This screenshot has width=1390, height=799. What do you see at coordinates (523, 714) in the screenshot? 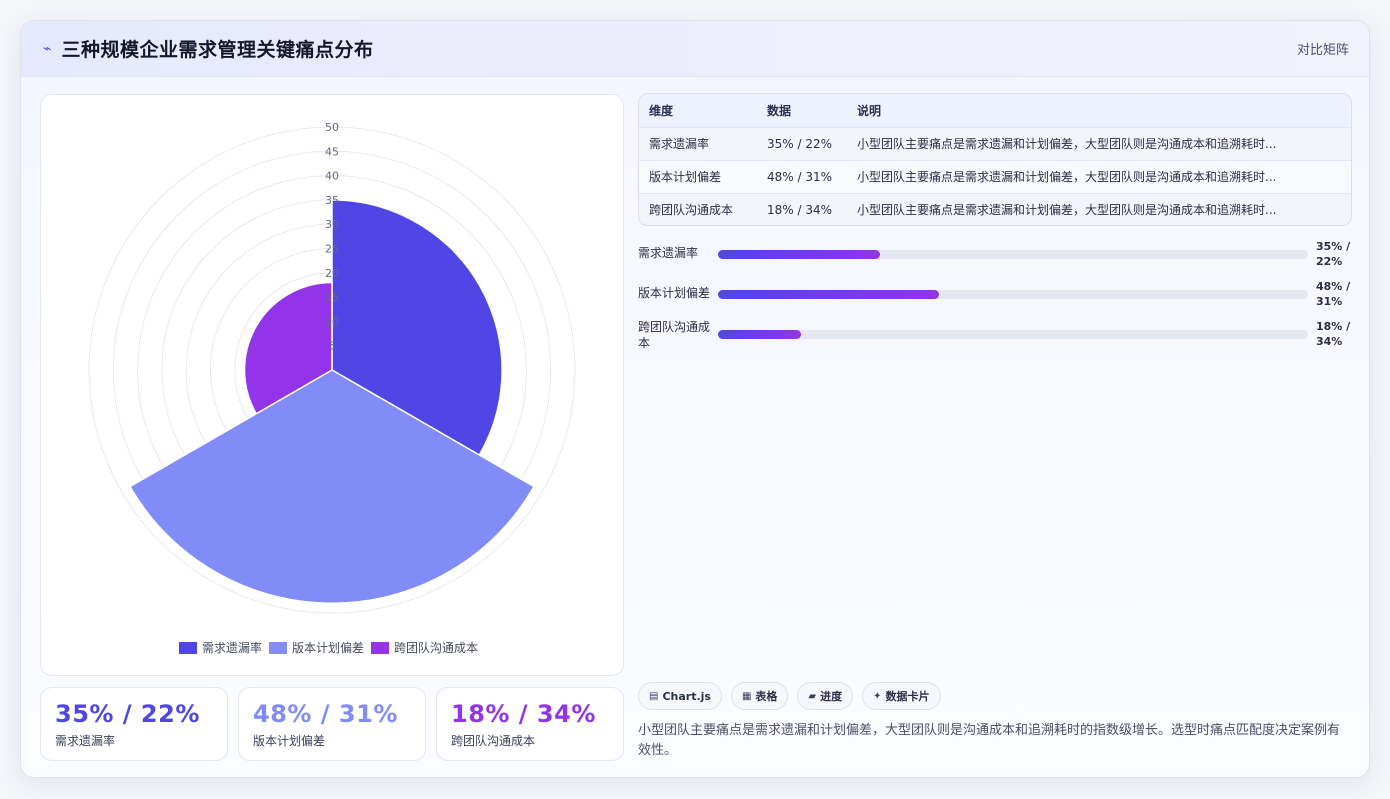
I see `stat-value: 18% / 34%` at bounding box center [523, 714].